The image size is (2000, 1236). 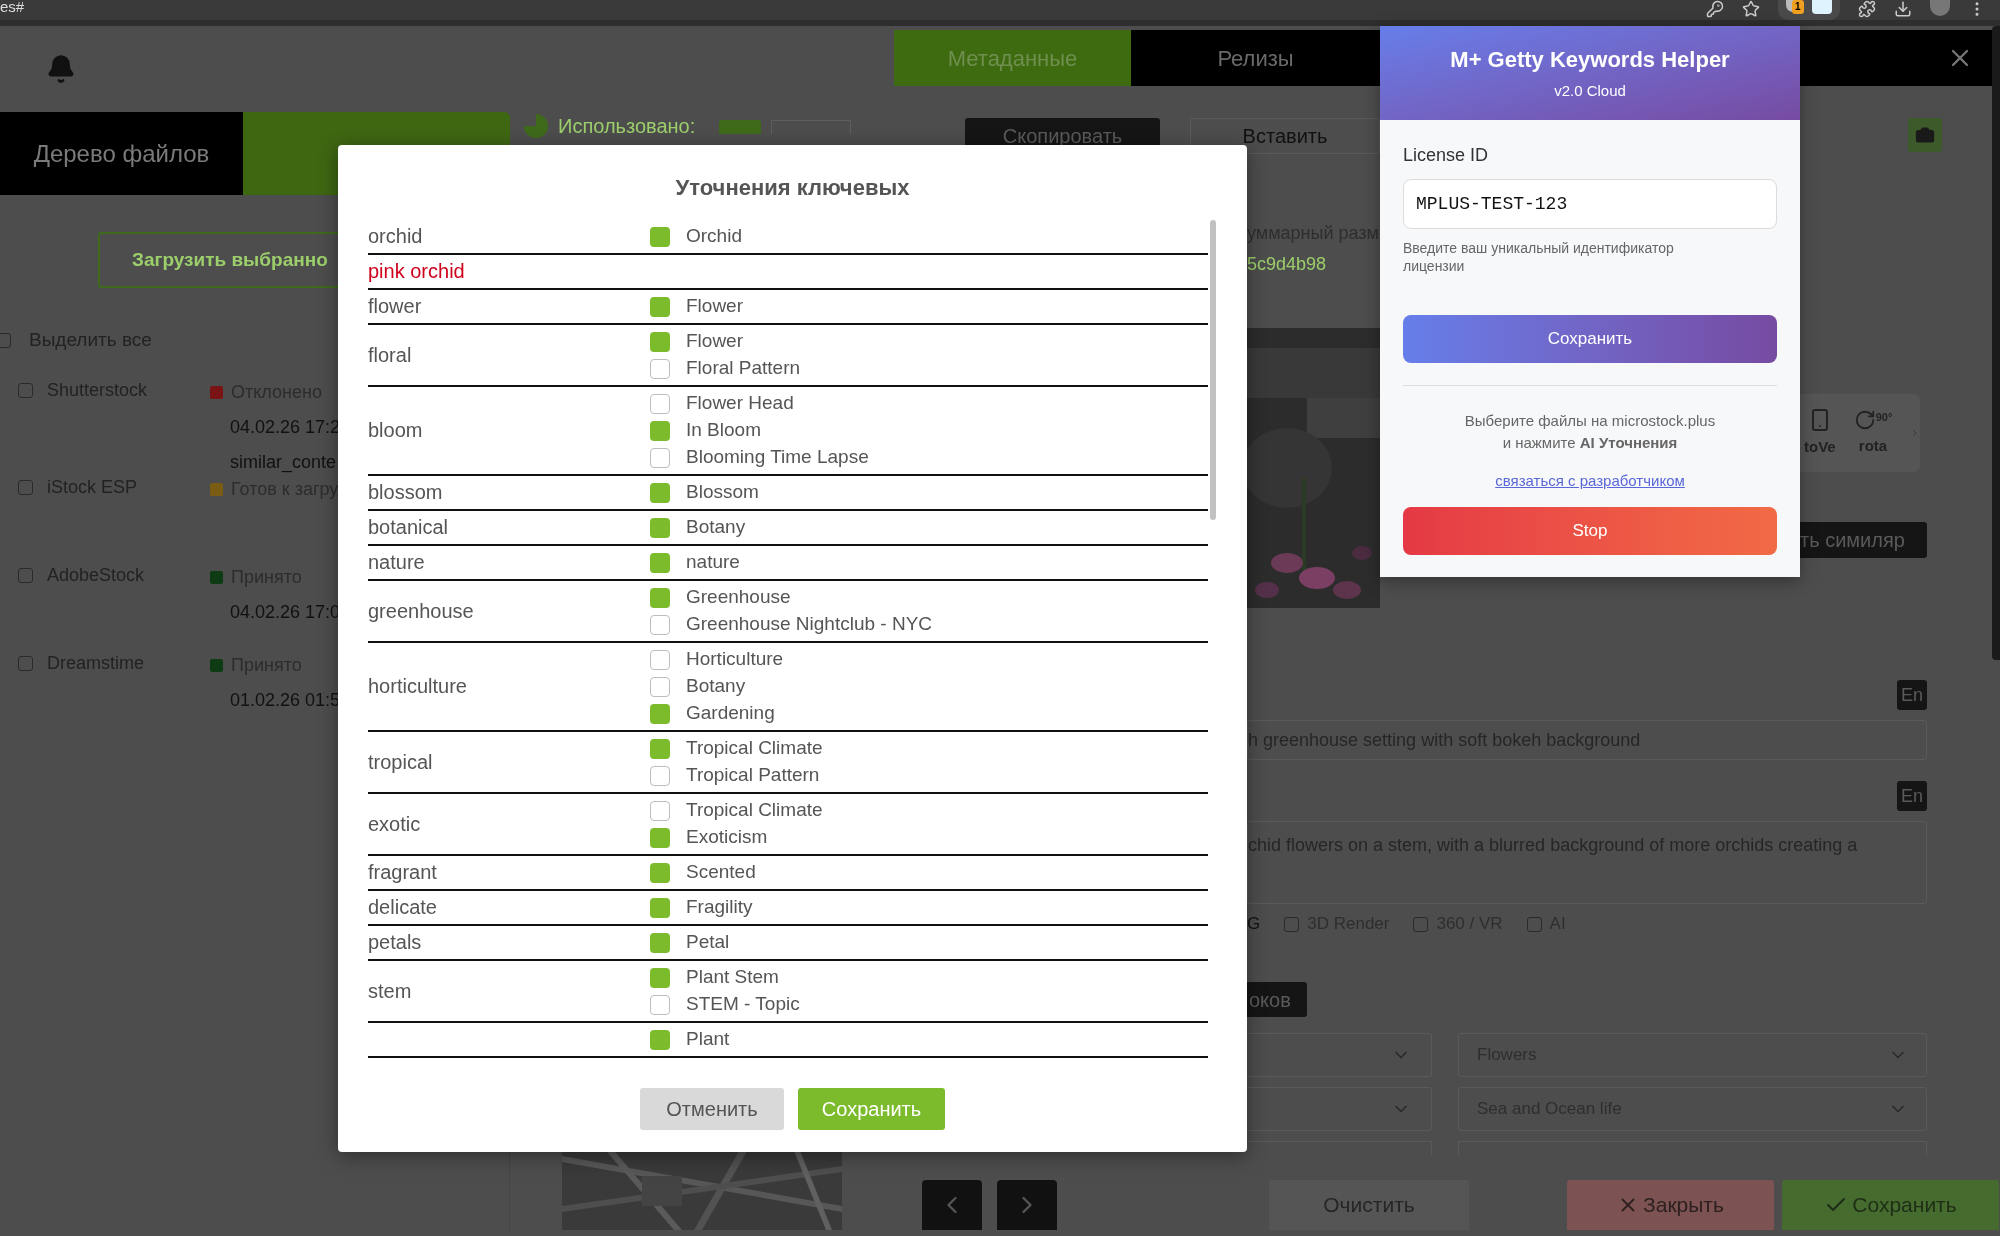 I want to click on info-text: Выберите файлы на microstock.plus и нажмите AI Уточнения, so click(x=1590, y=432).